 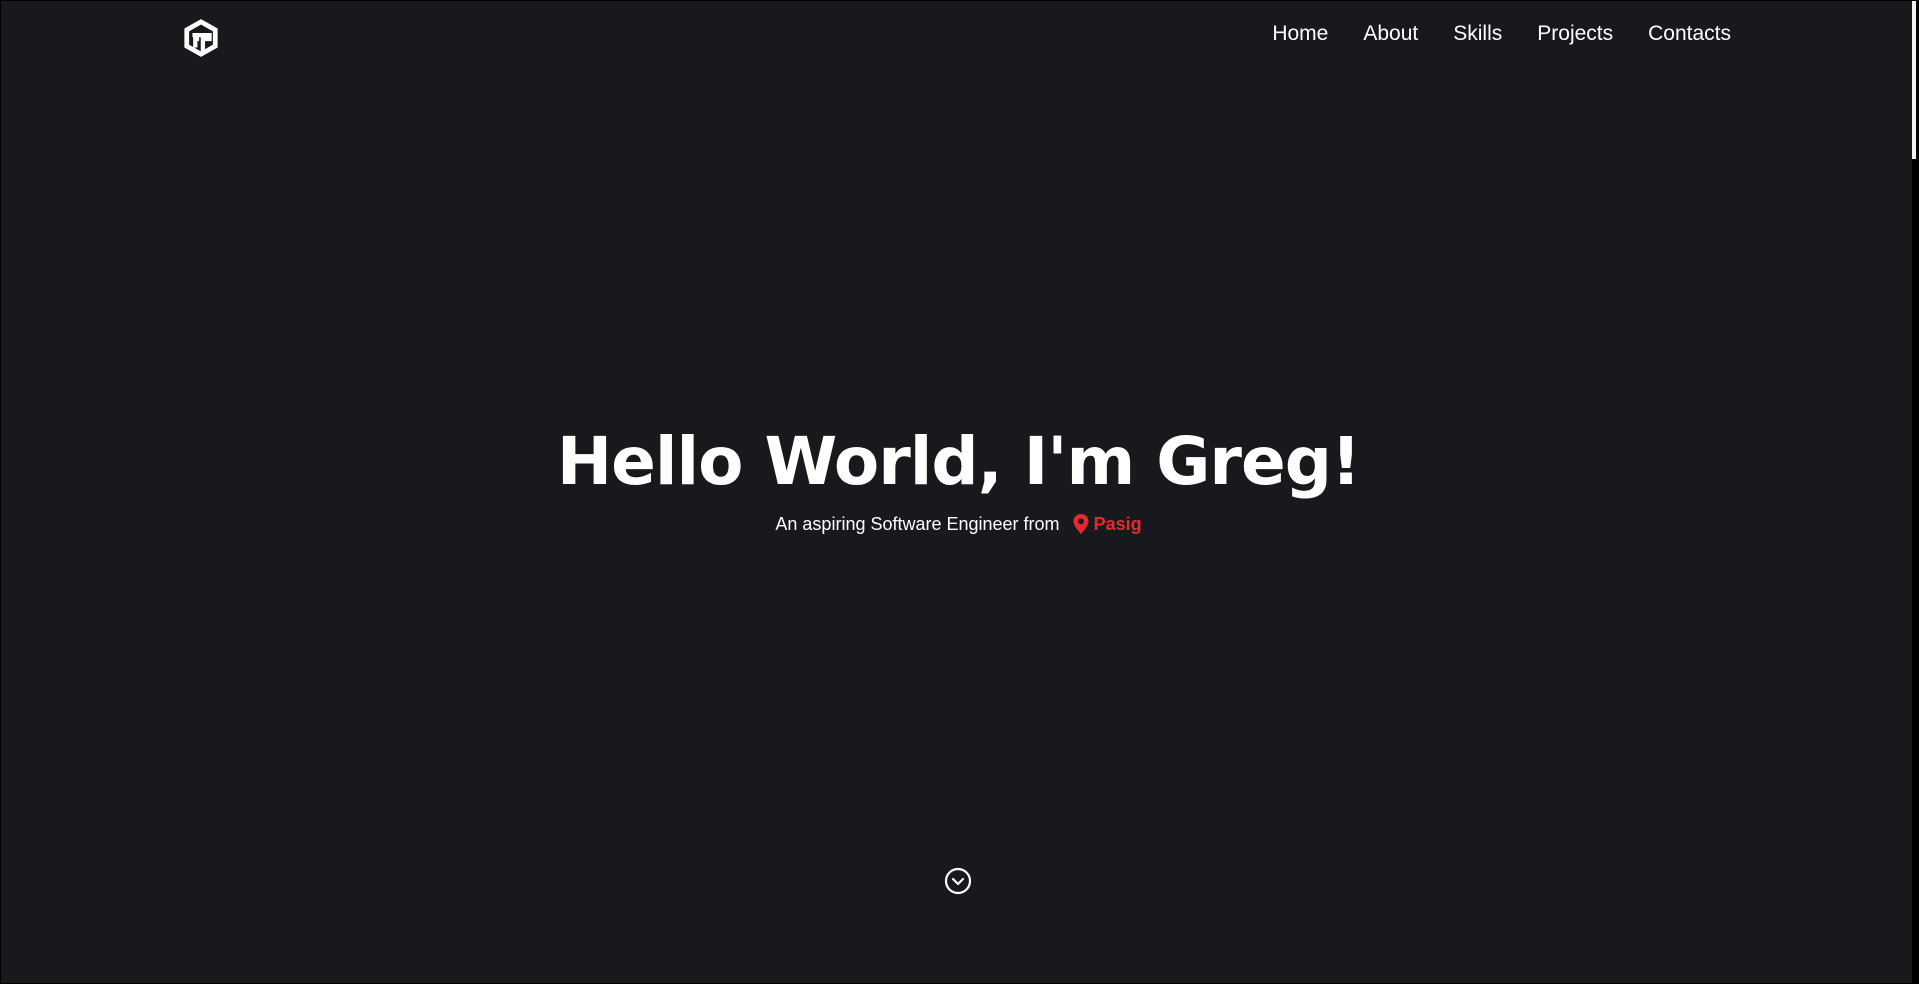 What do you see at coordinates (1914, 80) in the screenshot?
I see `scrollbar-thumb` at bounding box center [1914, 80].